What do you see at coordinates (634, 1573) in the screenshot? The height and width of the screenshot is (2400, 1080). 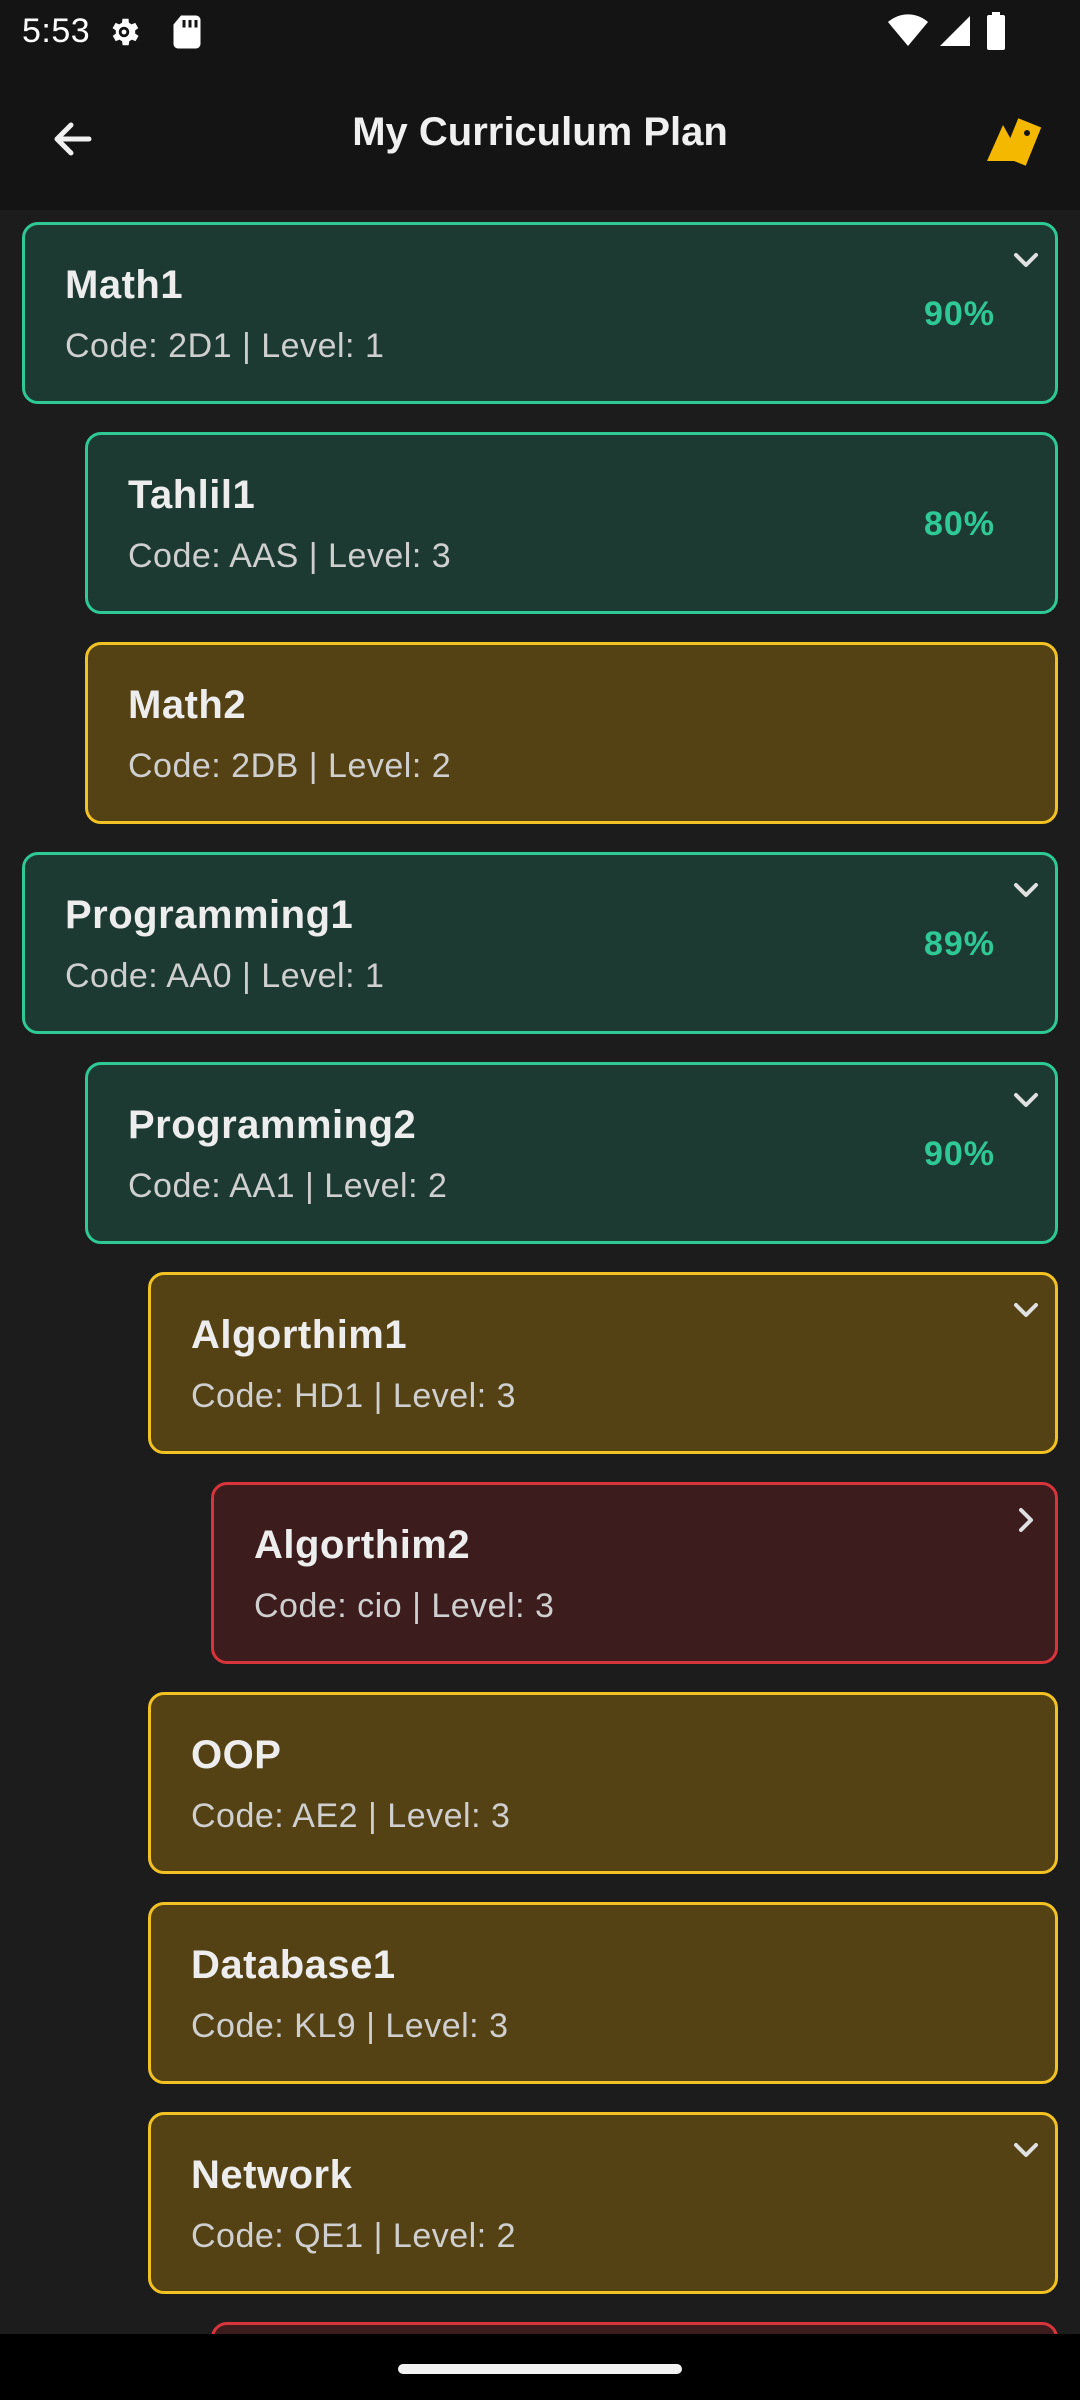 I see `course-card-algorthim2: Algorthim2 Code: cio | Level: 3` at bounding box center [634, 1573].